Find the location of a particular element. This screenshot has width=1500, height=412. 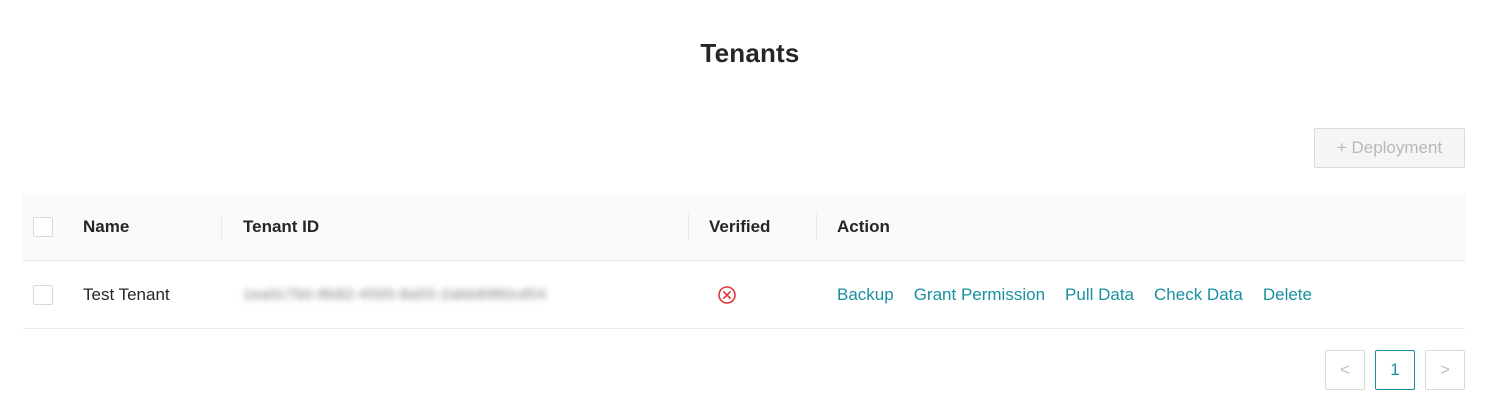

tenant-name: Test Tenant is located at coordinates (126, 294).